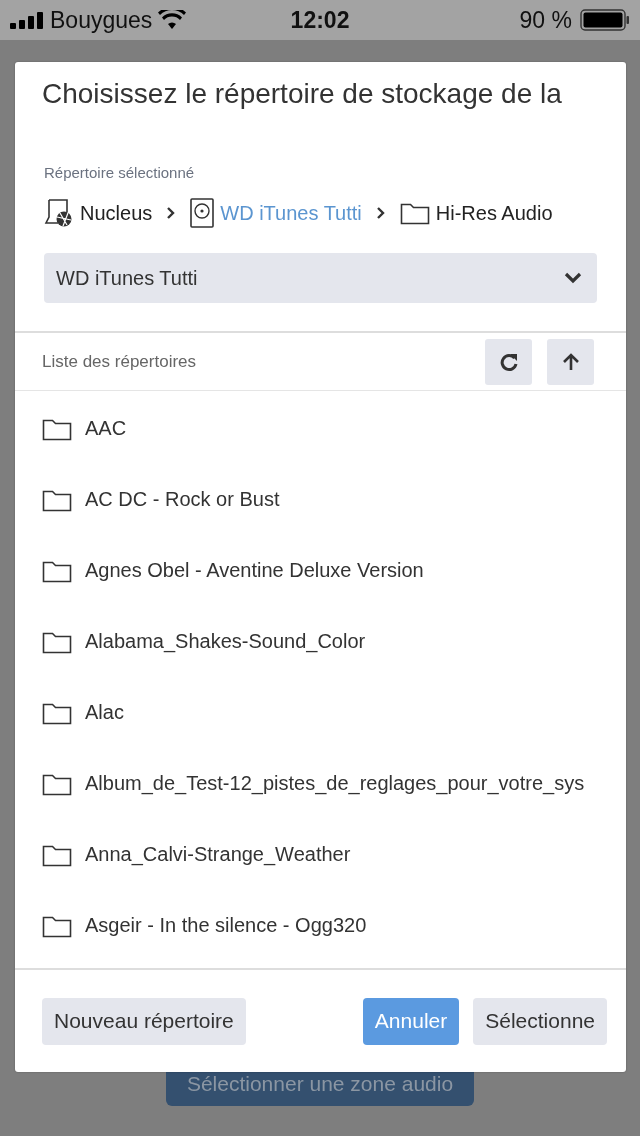  Describe the element at coordinates (545, 20) in the screenshot. I see `battery-percent: 90 %` at that location.